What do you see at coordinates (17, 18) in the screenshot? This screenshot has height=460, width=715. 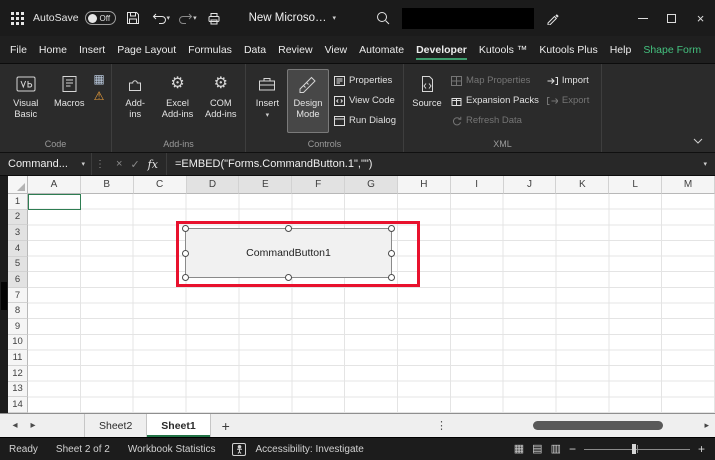 I see `app-launcher-icon` at bounding box center [17, 18].